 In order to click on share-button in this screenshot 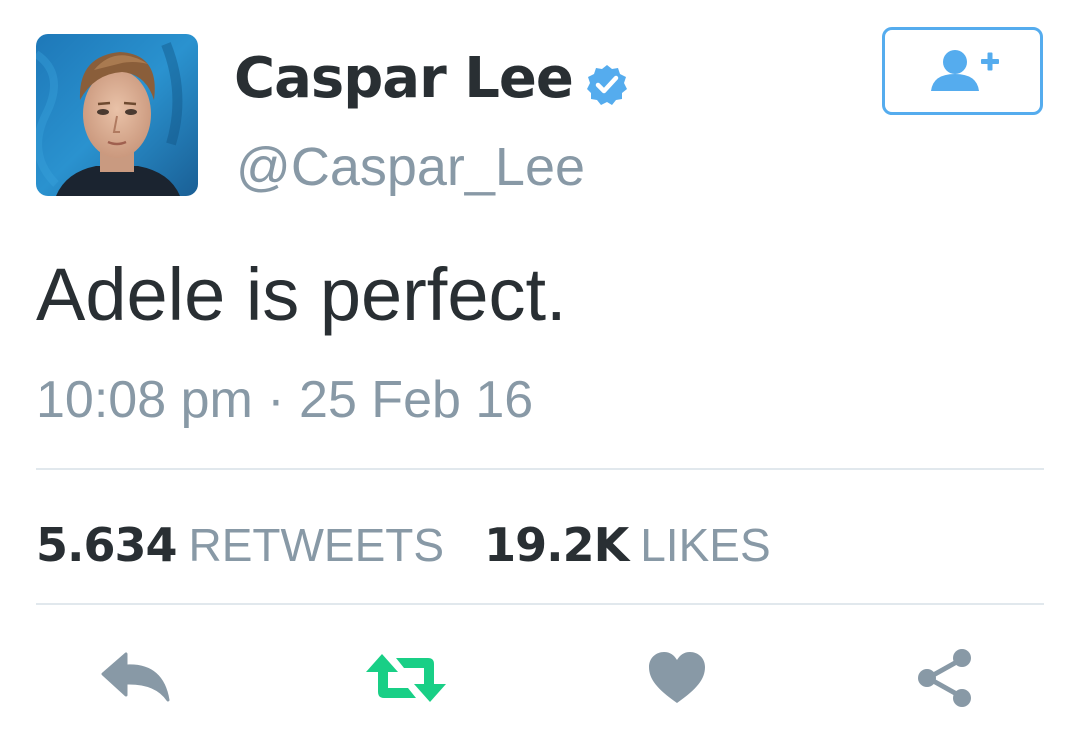, I will do `click(945, 678)`.